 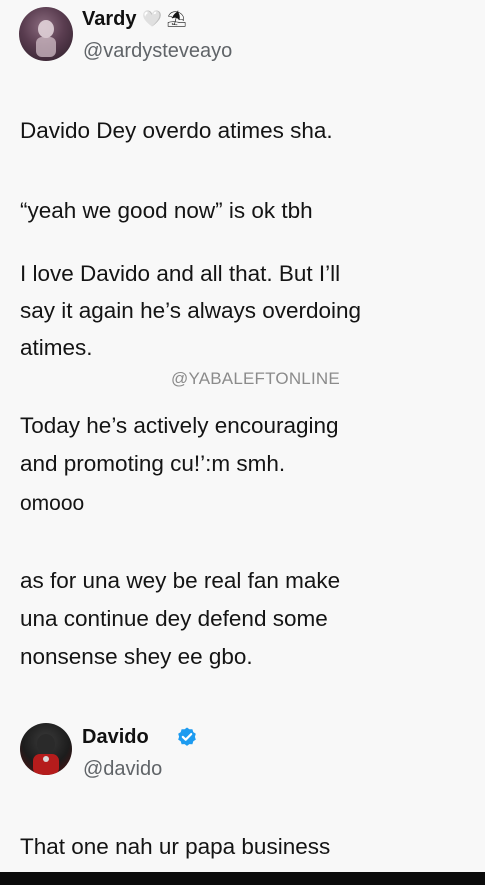 What do you see at coordinates (174, 618) in the screenshot?
I see `tweet-text-line: una continue dey defend some` at bounding box center [174, 618].